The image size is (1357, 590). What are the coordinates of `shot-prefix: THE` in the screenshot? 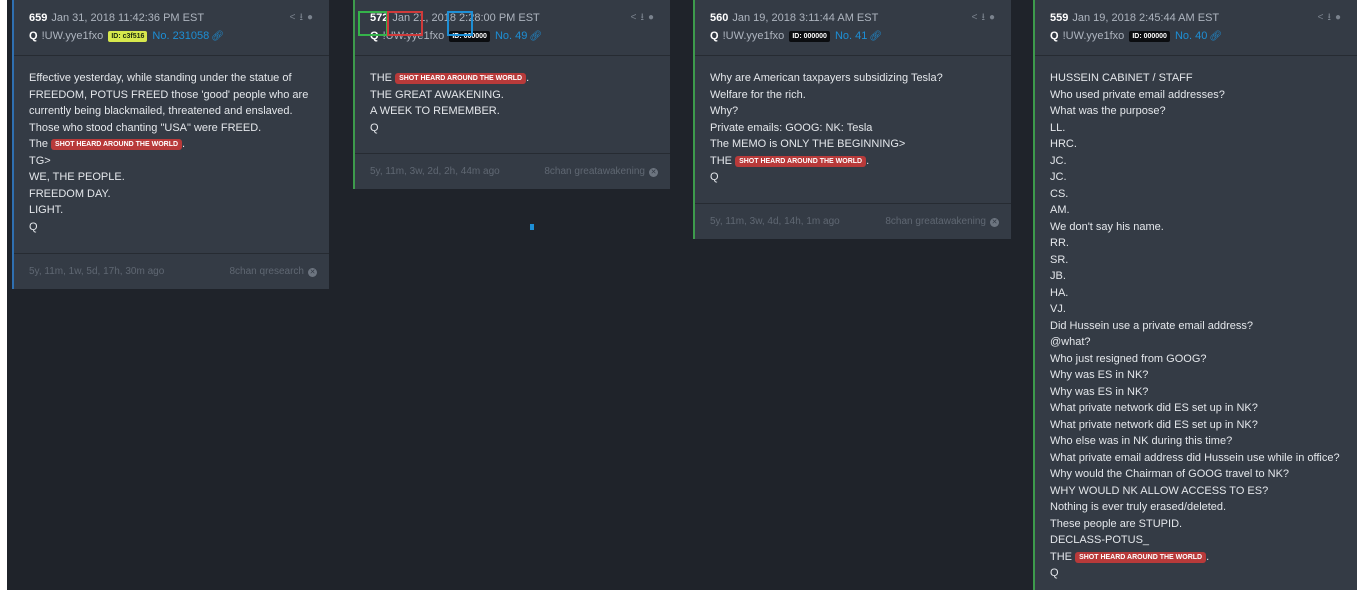 It's located at (1061, 556).